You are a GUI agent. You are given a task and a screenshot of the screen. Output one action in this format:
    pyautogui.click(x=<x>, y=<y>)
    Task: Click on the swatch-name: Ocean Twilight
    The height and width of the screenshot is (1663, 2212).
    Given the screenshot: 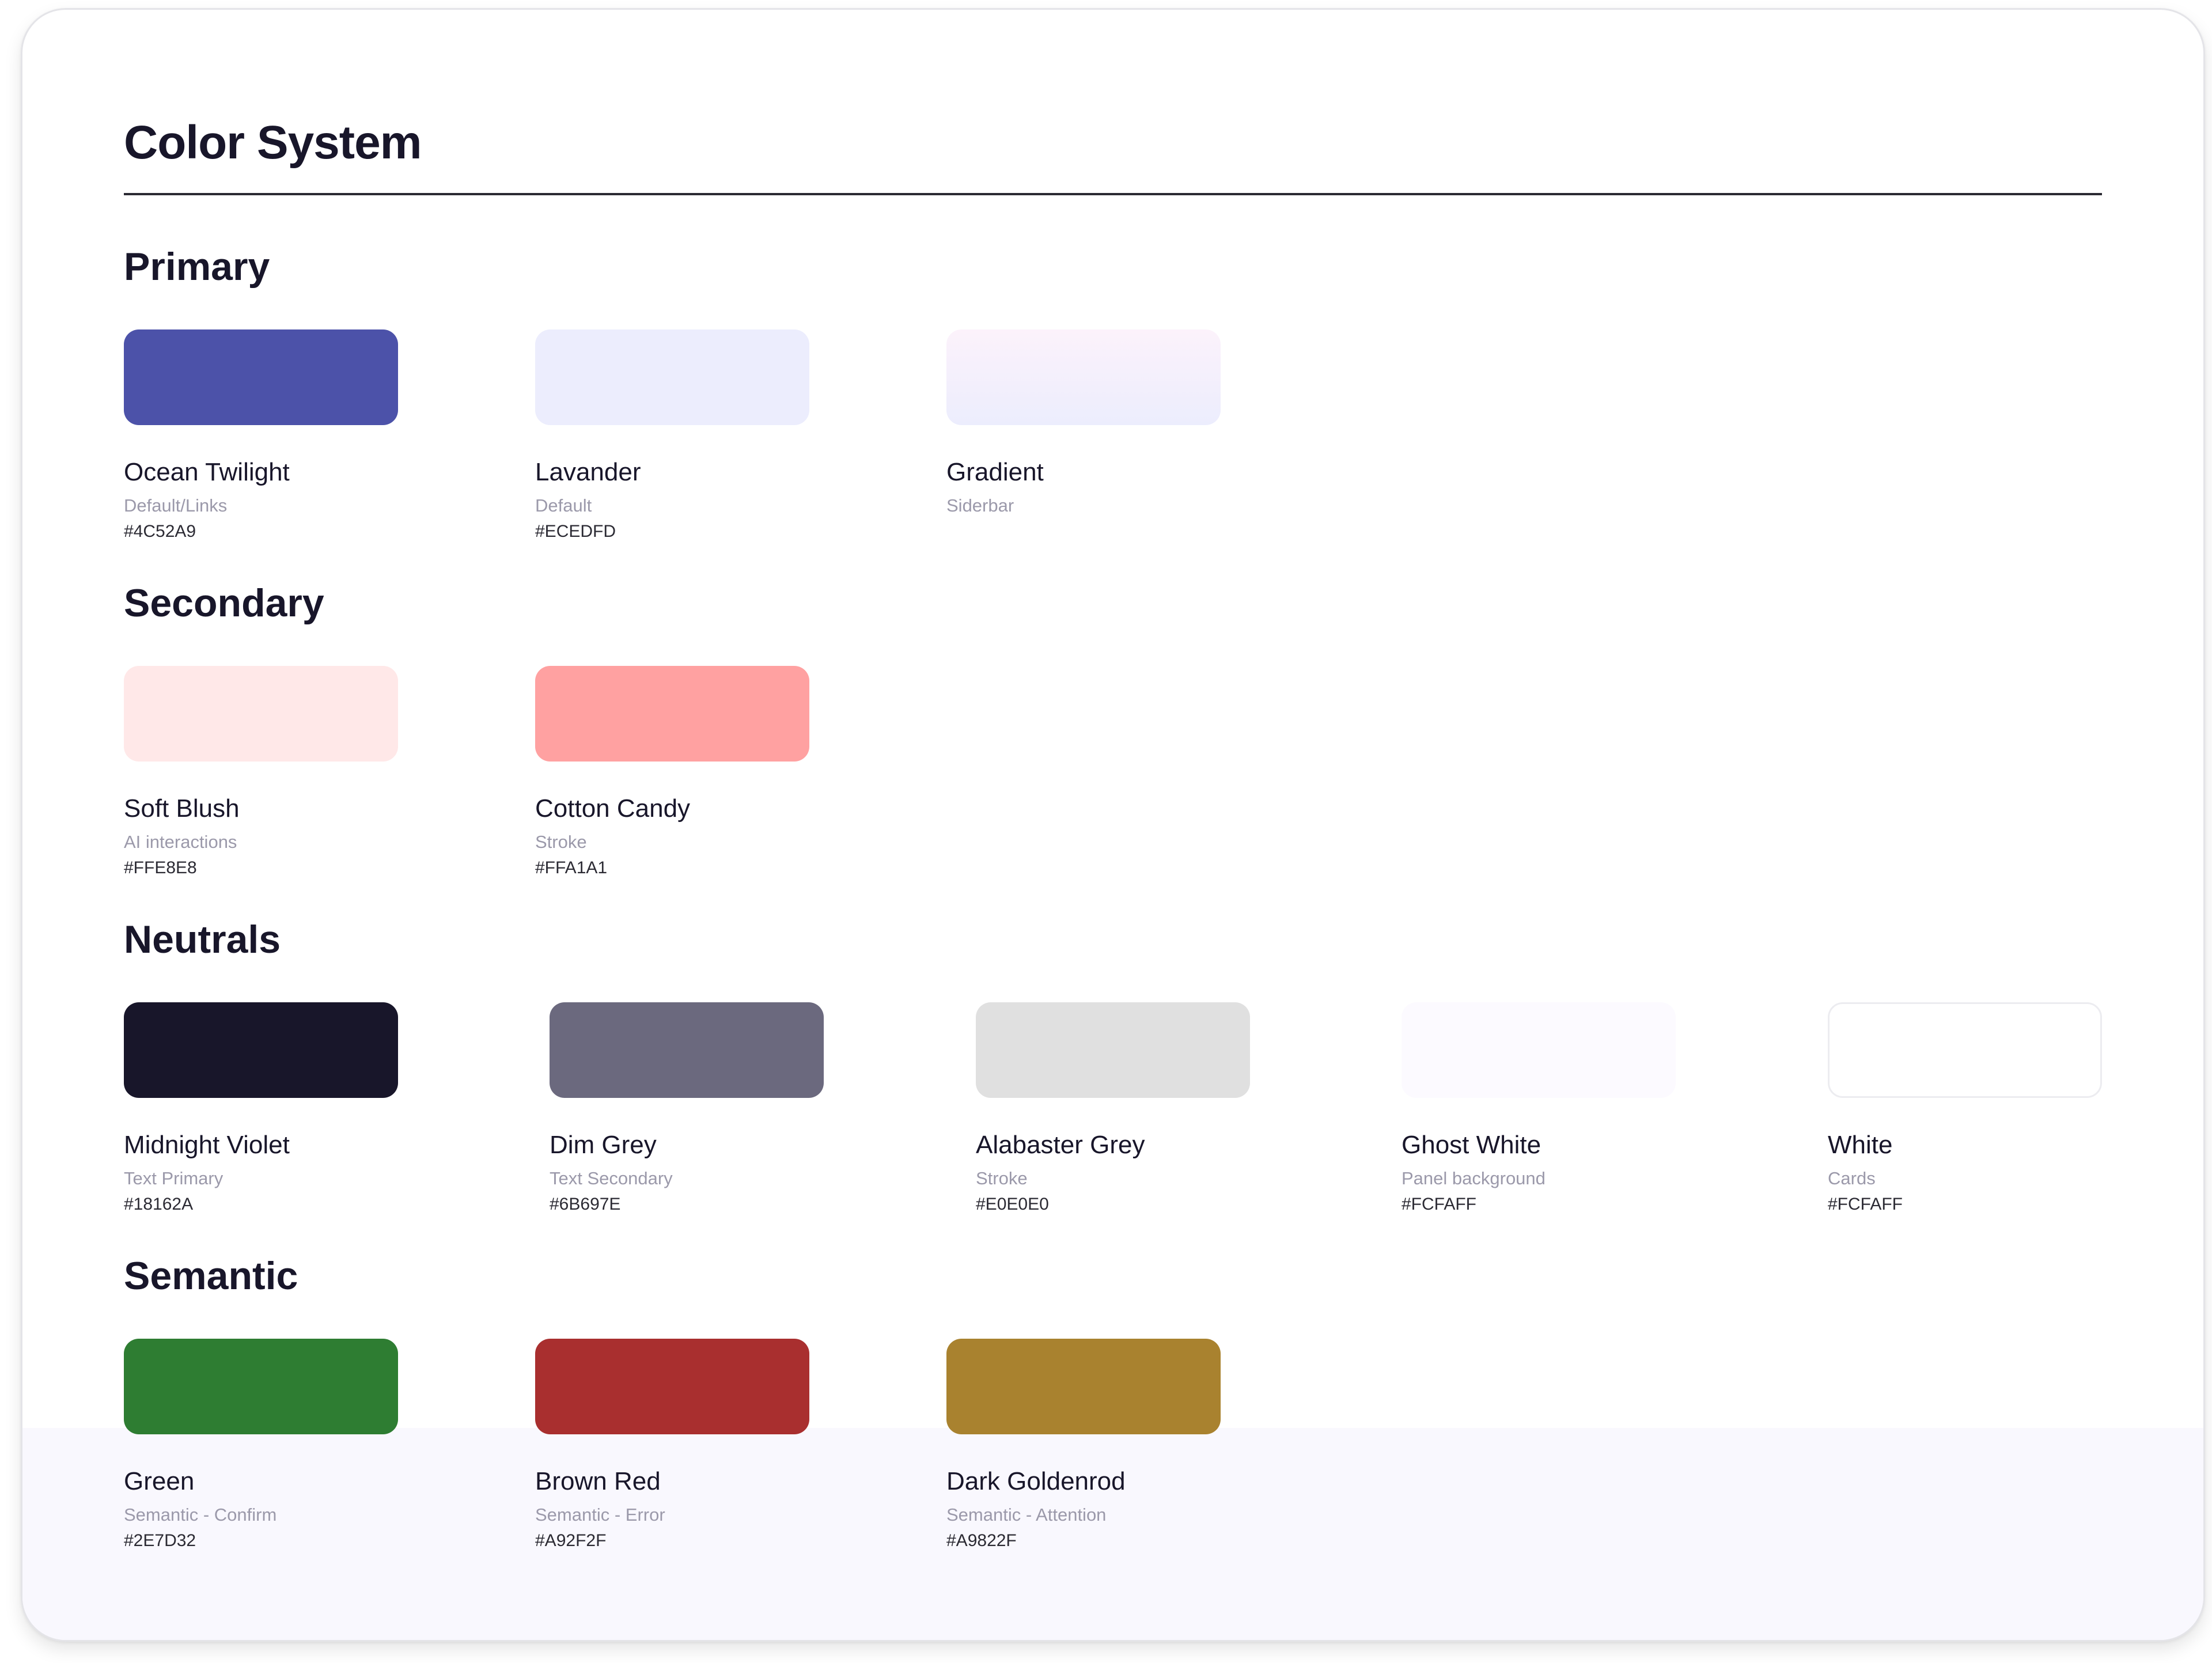 What is the action you would take?
    pyautogui.click(x=207, y=472)
    